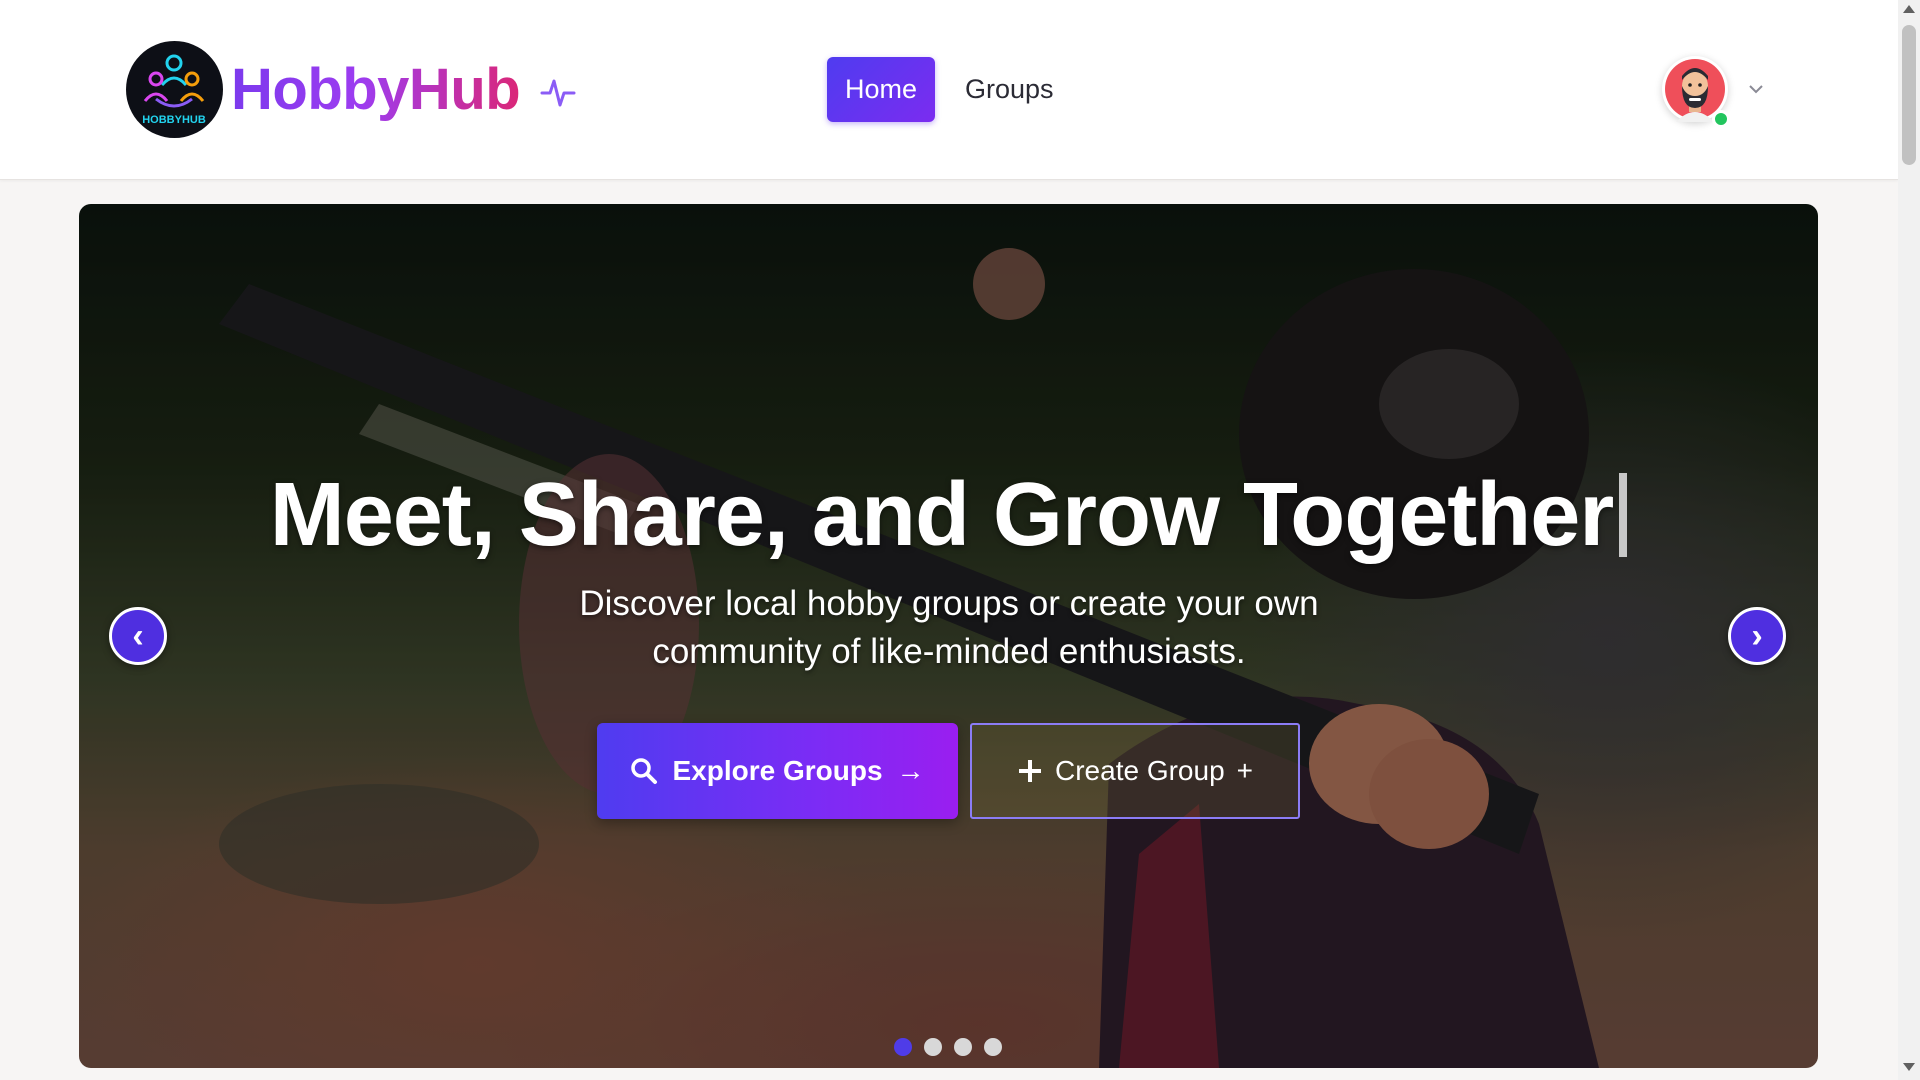 This screenshot has width=1920, height=1080. What do you see at coordinates (174, 120) in the screenshot?
I see `svg-text: HOBBYHUB` at bounding box center [174, 120].